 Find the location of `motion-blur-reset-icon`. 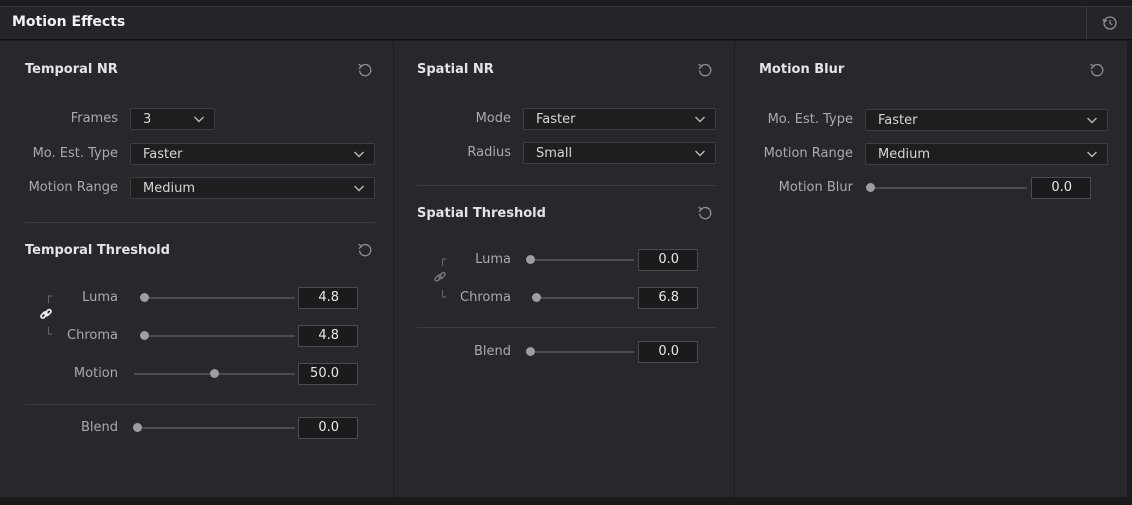

motion-blur-reset-icon is located at coordinates (1097, 70).